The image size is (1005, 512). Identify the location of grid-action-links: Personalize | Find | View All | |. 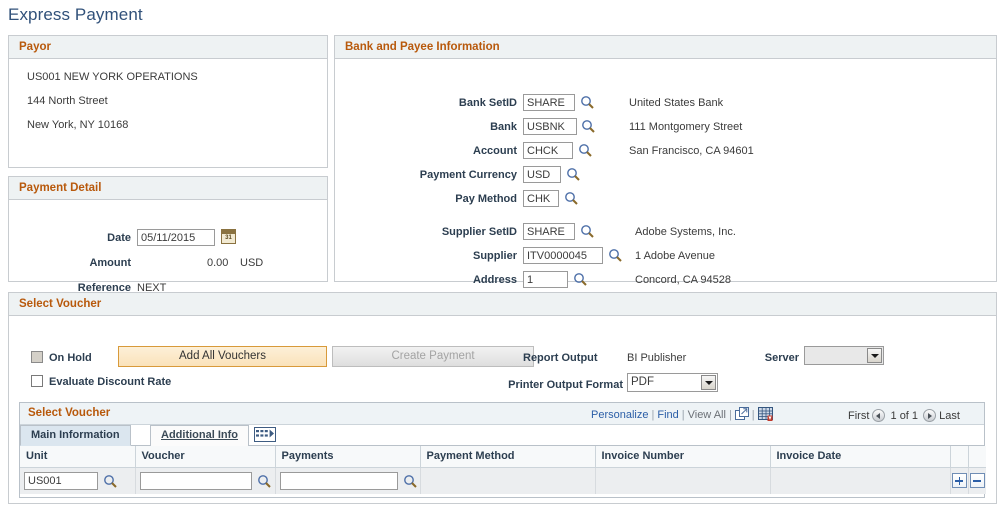
(682, 416).